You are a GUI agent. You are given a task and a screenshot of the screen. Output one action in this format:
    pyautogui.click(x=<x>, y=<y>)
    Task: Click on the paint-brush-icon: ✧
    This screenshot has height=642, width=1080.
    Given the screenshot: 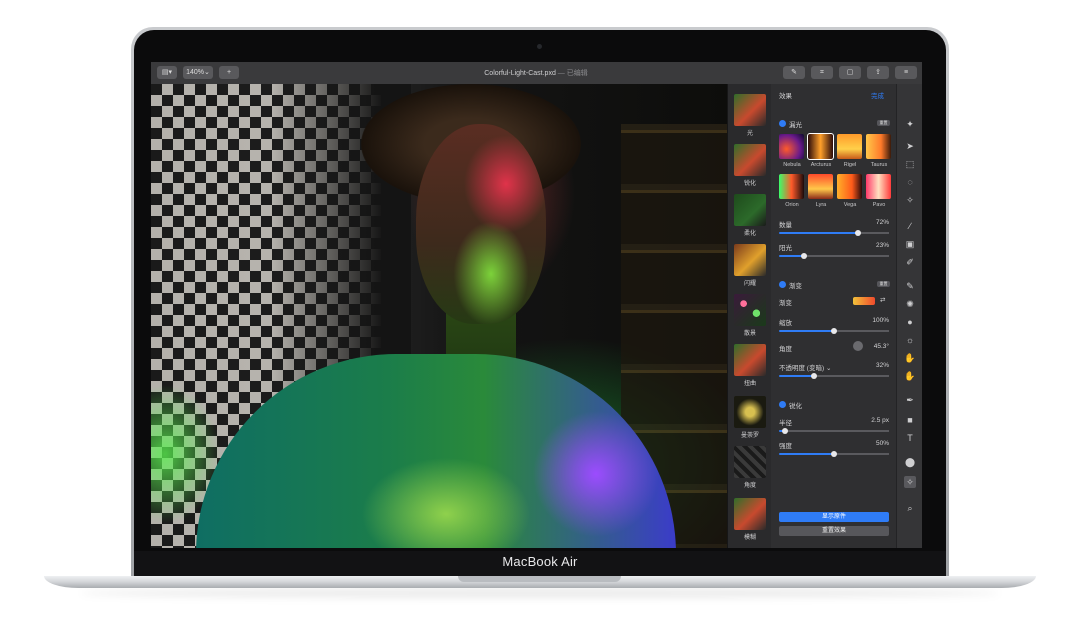 What is the action you would take?
    pyautogui.click(x=910, y=200)
    